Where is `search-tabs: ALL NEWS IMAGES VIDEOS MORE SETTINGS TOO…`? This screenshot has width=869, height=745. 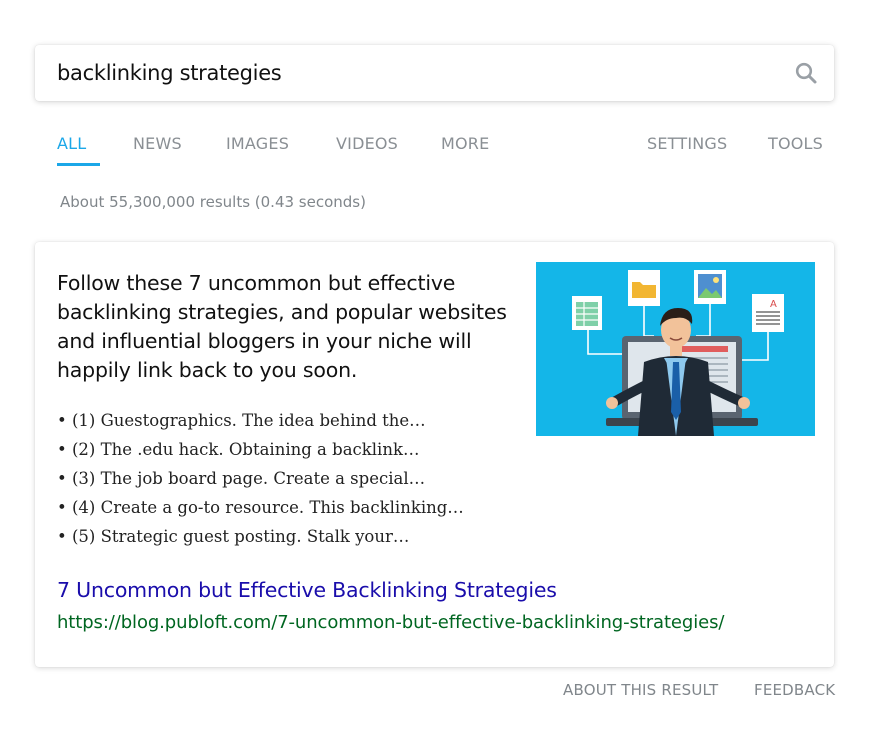 search-tabs: ALL NEWS IMAGES VIDEOS MORE SETTINGS TOO… is located at coordinates (438, 148).